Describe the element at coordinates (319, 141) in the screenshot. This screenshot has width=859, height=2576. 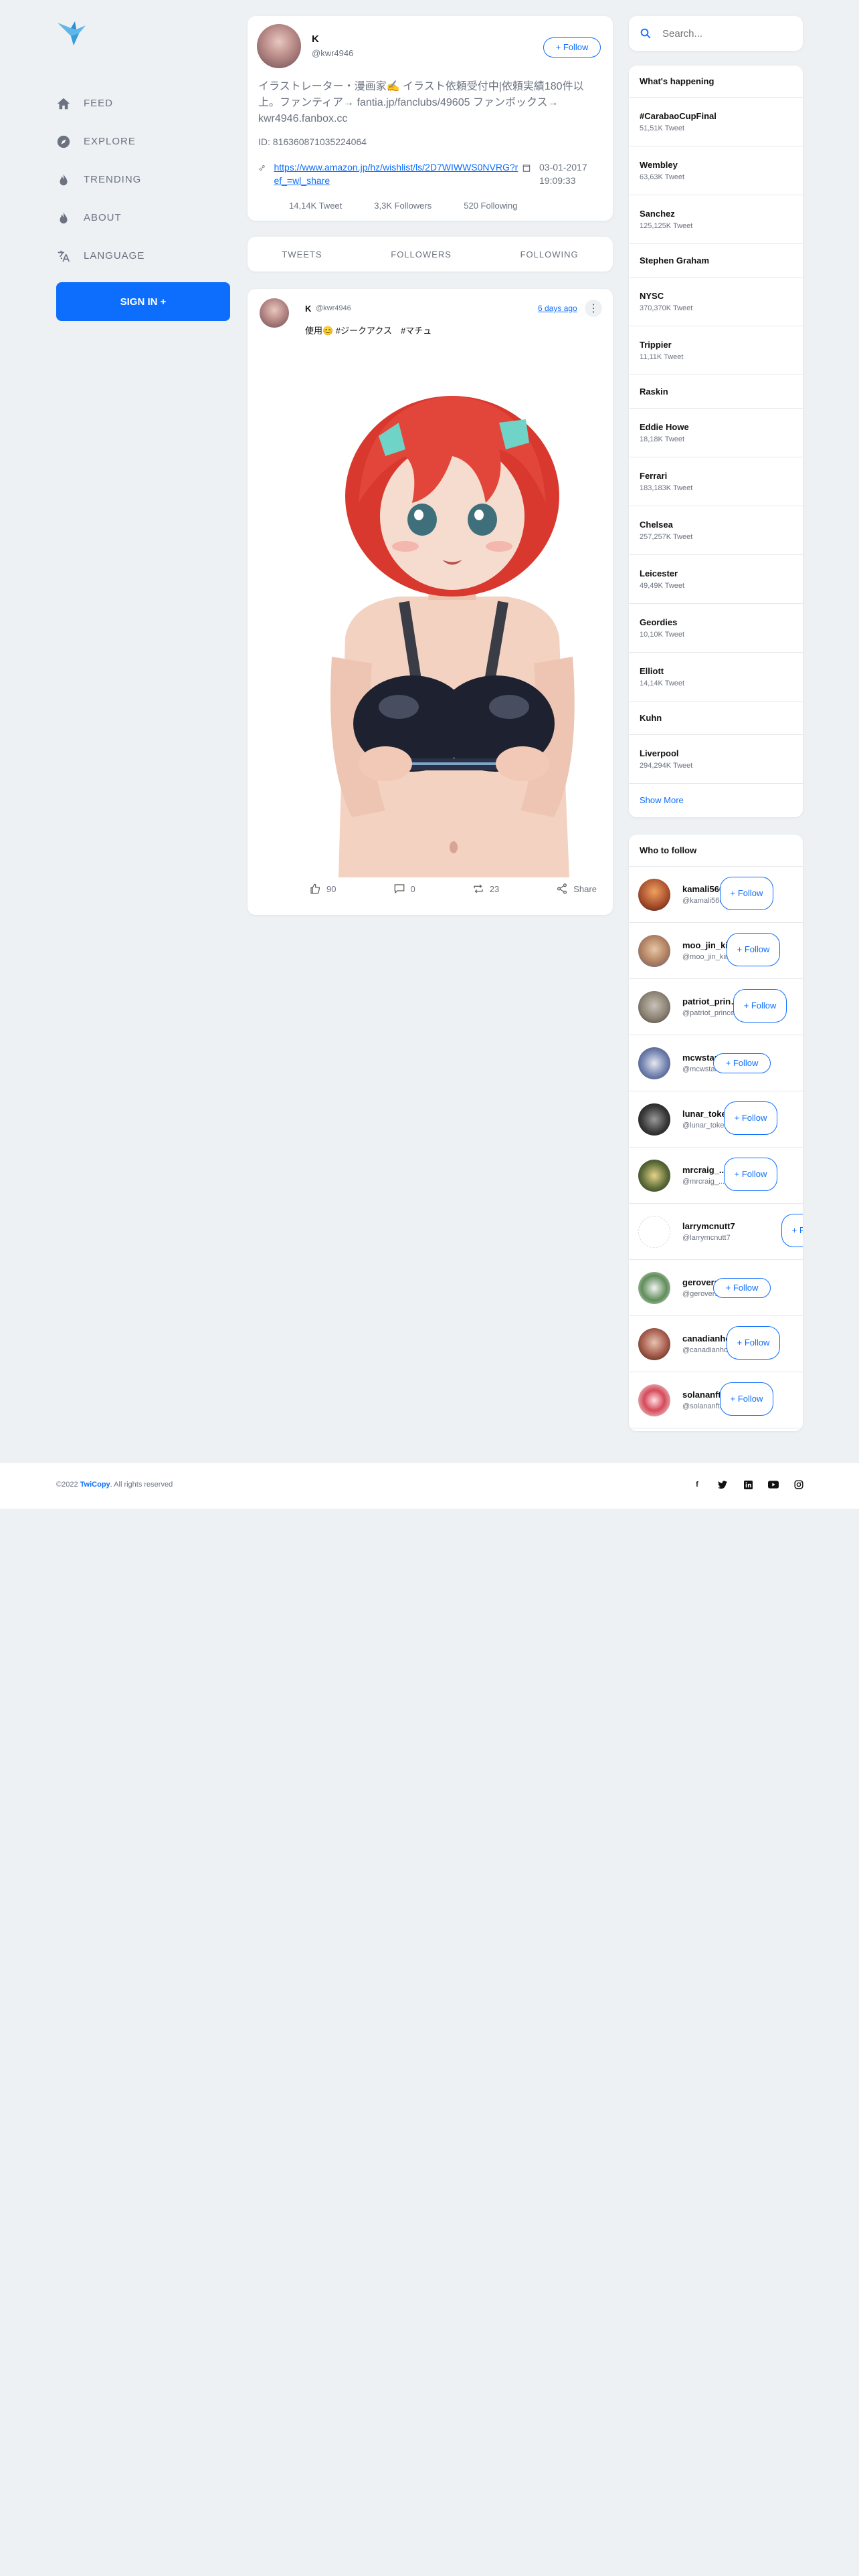
I see `profile-id-value: 816360871035224064` at that location.